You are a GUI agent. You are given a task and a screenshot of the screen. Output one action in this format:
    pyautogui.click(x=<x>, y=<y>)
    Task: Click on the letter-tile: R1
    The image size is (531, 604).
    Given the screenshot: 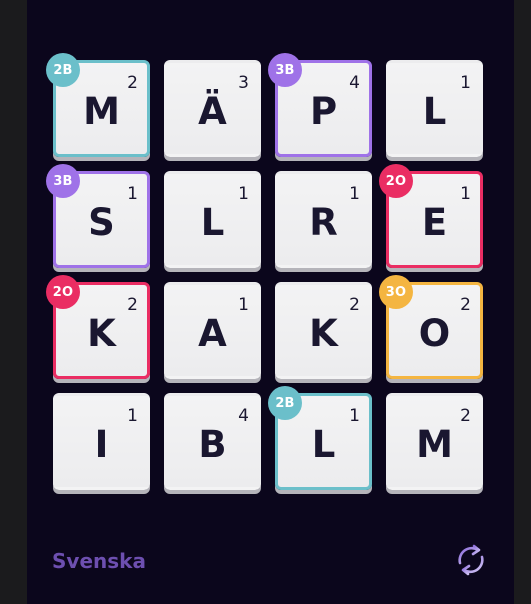 What is the action you would take?
    pyautogui.click(x=323, y=219)
    